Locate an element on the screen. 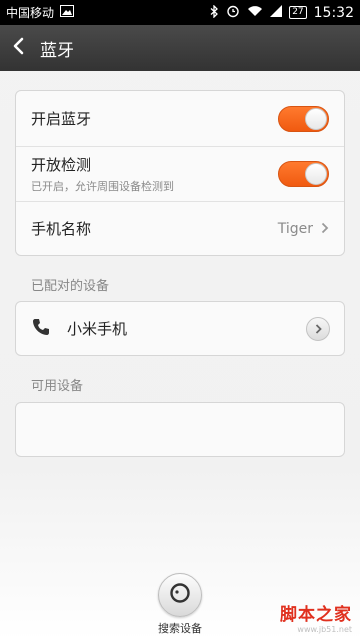 The width and height of the screenshot is (360, 640). search-icon is located at coordinates (180, 595).